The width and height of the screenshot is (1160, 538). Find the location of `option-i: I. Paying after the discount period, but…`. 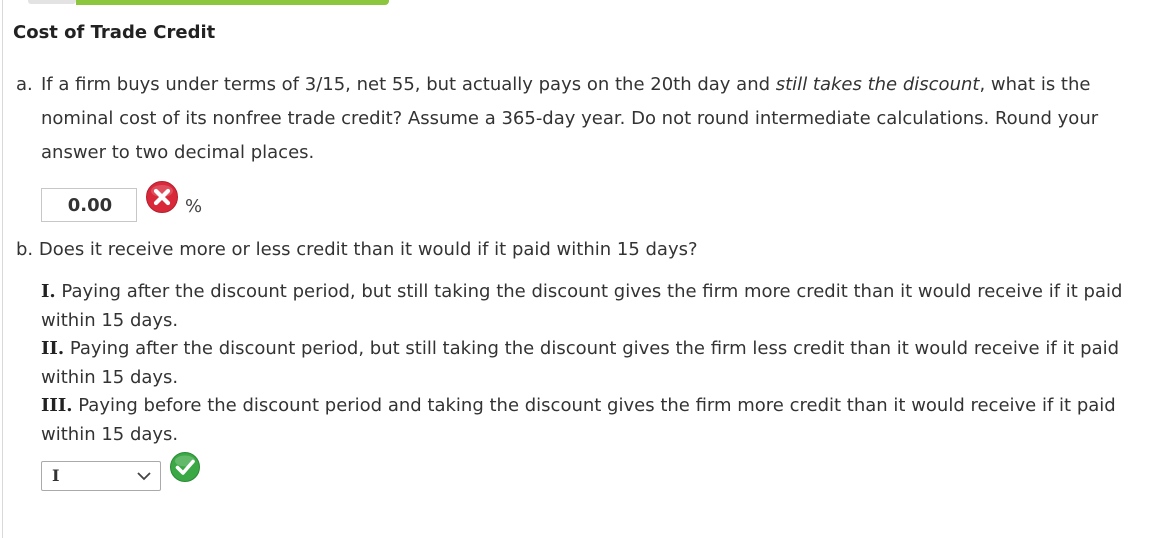

option-i: I. Paying after the discount period, but… is located at coordinates (600, 306).